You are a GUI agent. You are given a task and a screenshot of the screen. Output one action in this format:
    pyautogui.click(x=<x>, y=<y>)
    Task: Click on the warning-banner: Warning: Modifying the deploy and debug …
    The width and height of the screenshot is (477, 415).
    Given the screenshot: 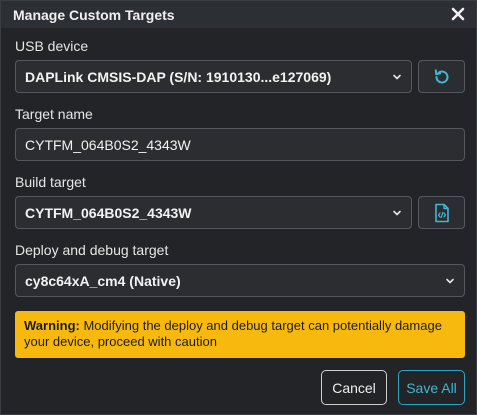 What is the action you would take?
    pyautogui.click(x=240, y=334)
    